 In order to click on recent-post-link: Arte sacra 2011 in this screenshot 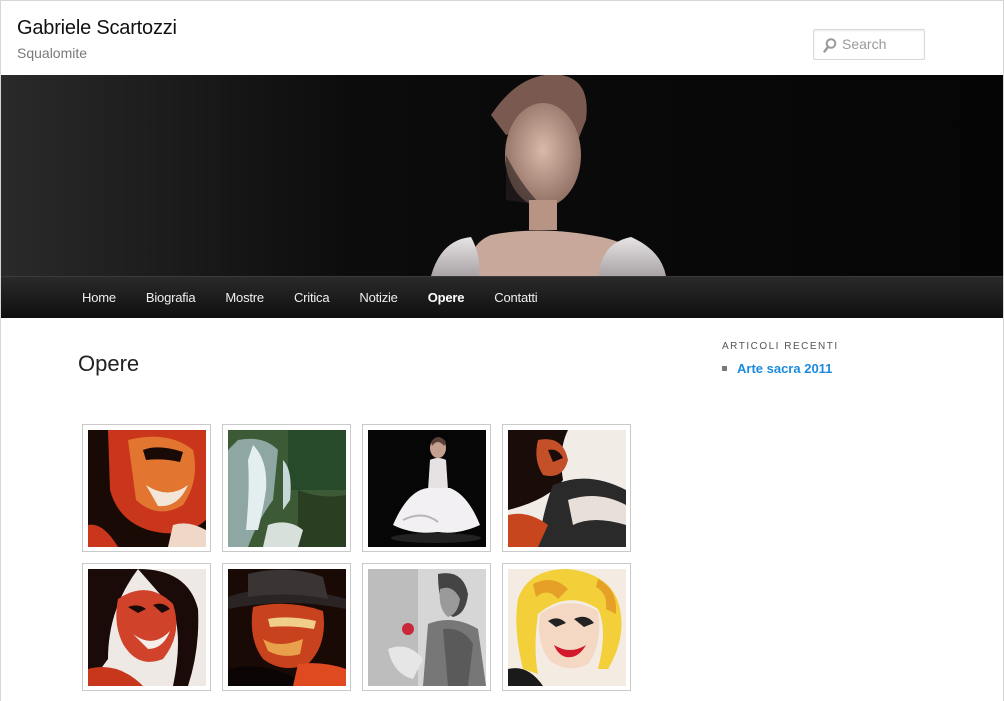, I will do `click(784, 368)`.